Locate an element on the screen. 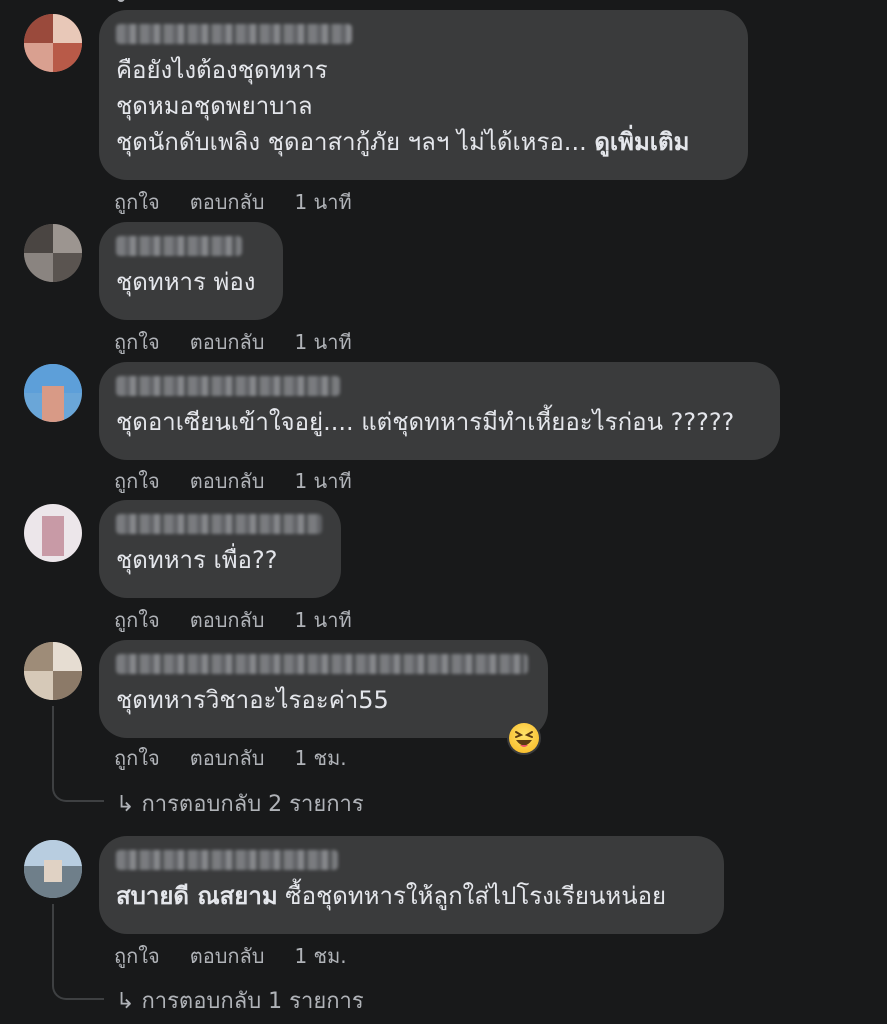 The width and height of the screenshot is (887, 1024). view-replies-link: ↳ การตอบกลับ 1 รายการ is located at coordinates (240, 1000).